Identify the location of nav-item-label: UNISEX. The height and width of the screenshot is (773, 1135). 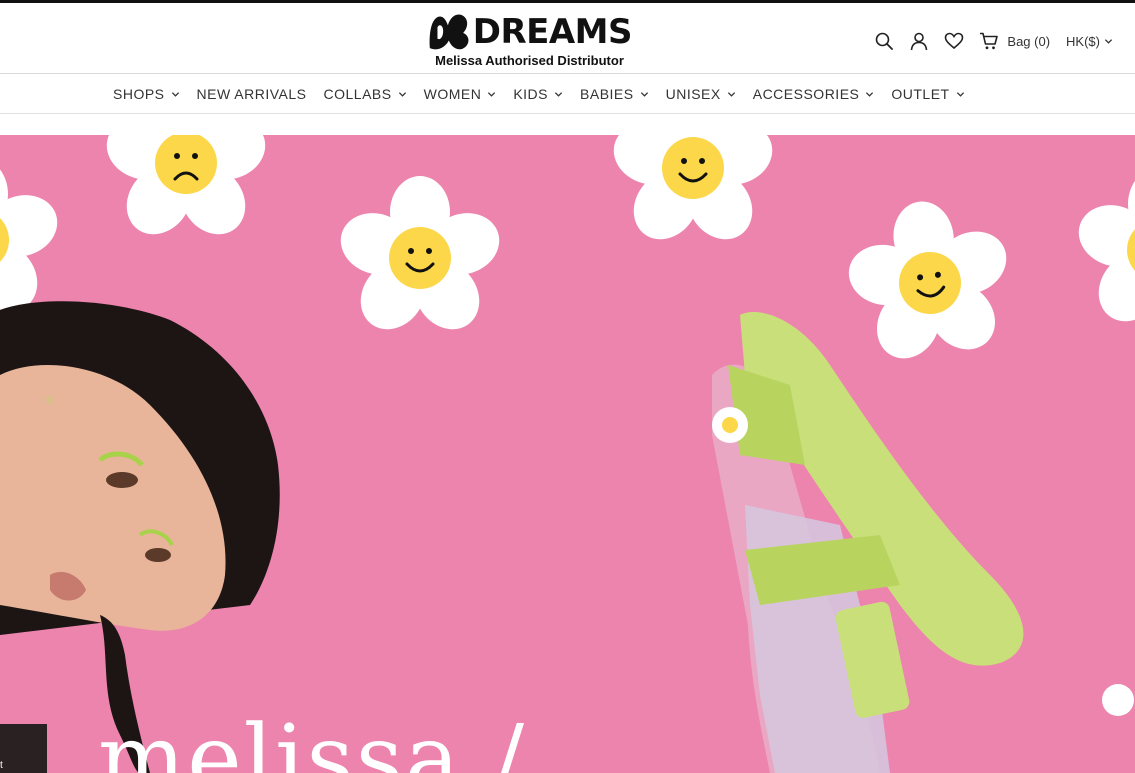
(693, 94).